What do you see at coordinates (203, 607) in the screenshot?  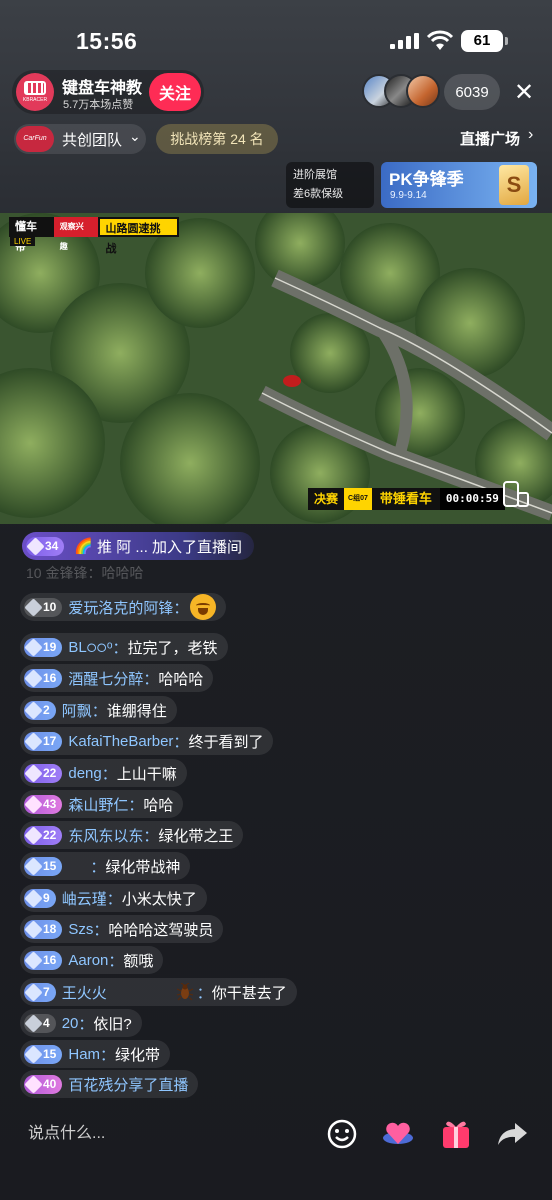 I see `laughing-emoji-icon` at bounding box center [203, 607].